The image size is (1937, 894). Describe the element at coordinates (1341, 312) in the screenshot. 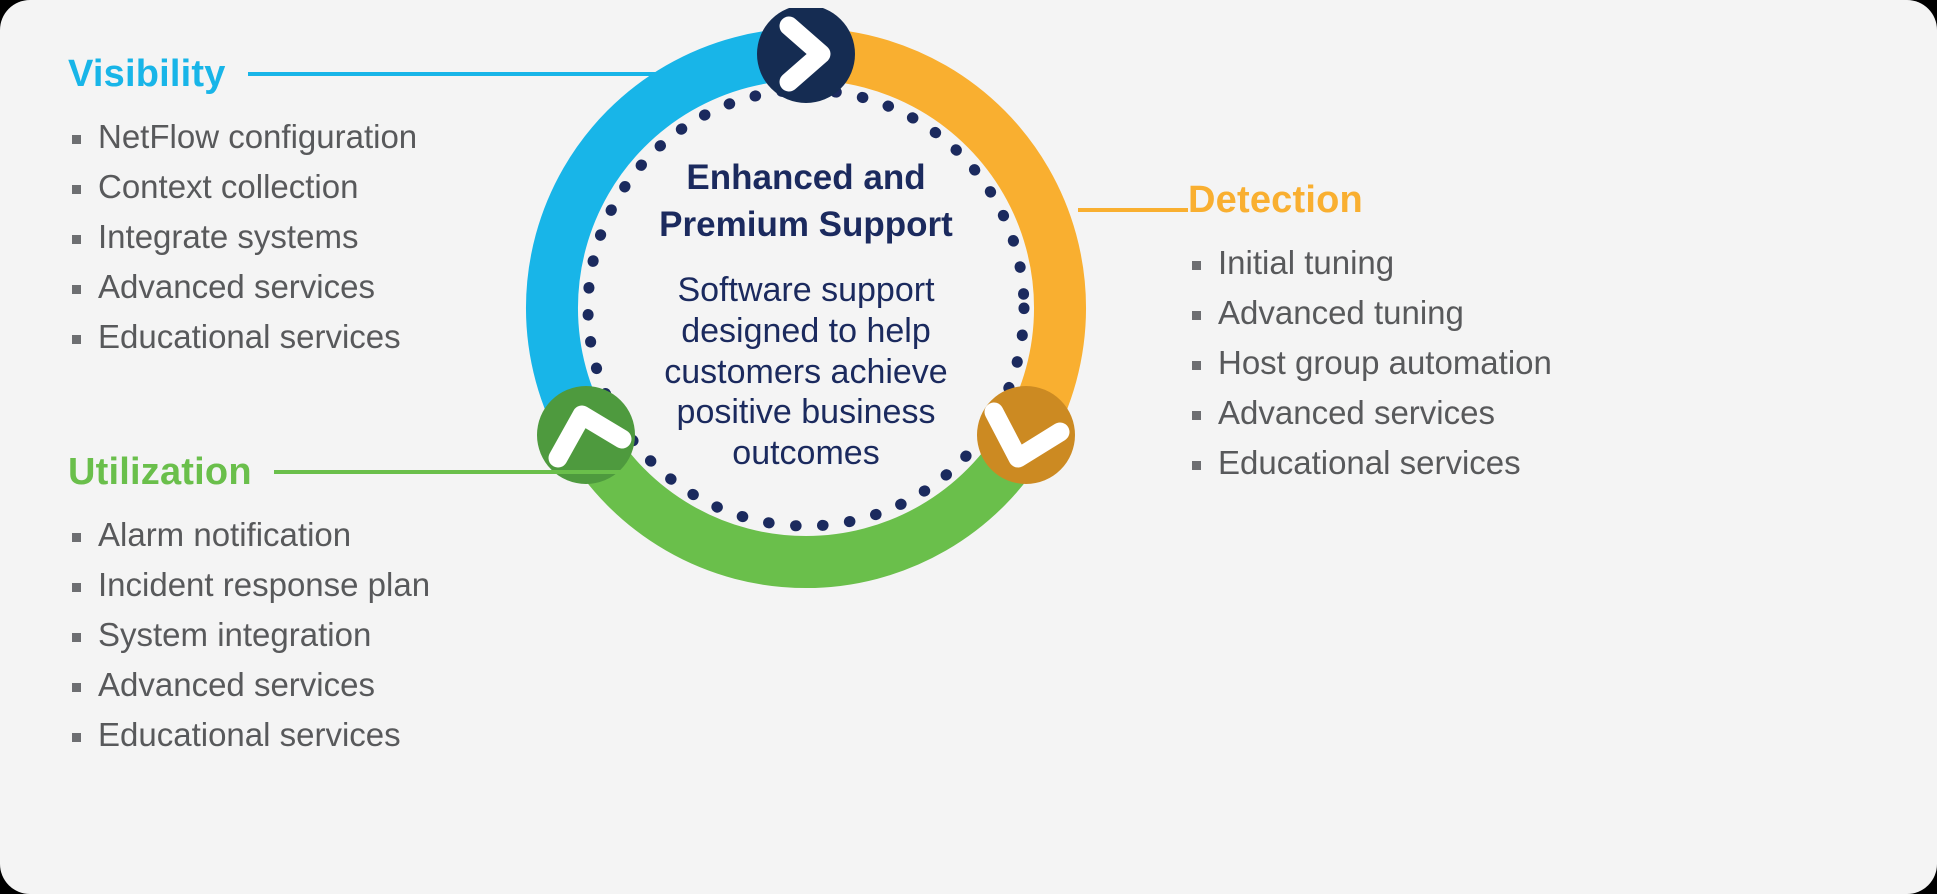

I see `list-item-label: Advanced tuning` at that location.